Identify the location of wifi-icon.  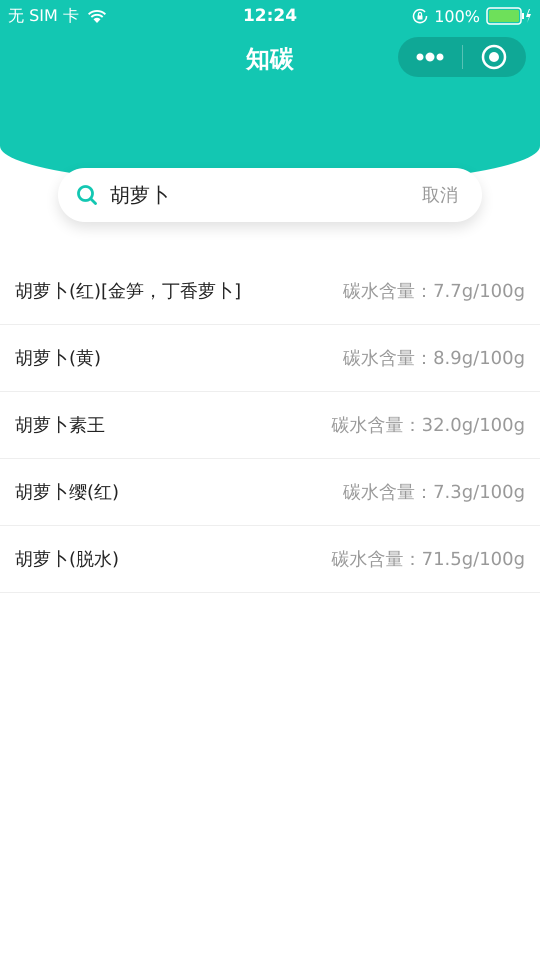
(96, 16).